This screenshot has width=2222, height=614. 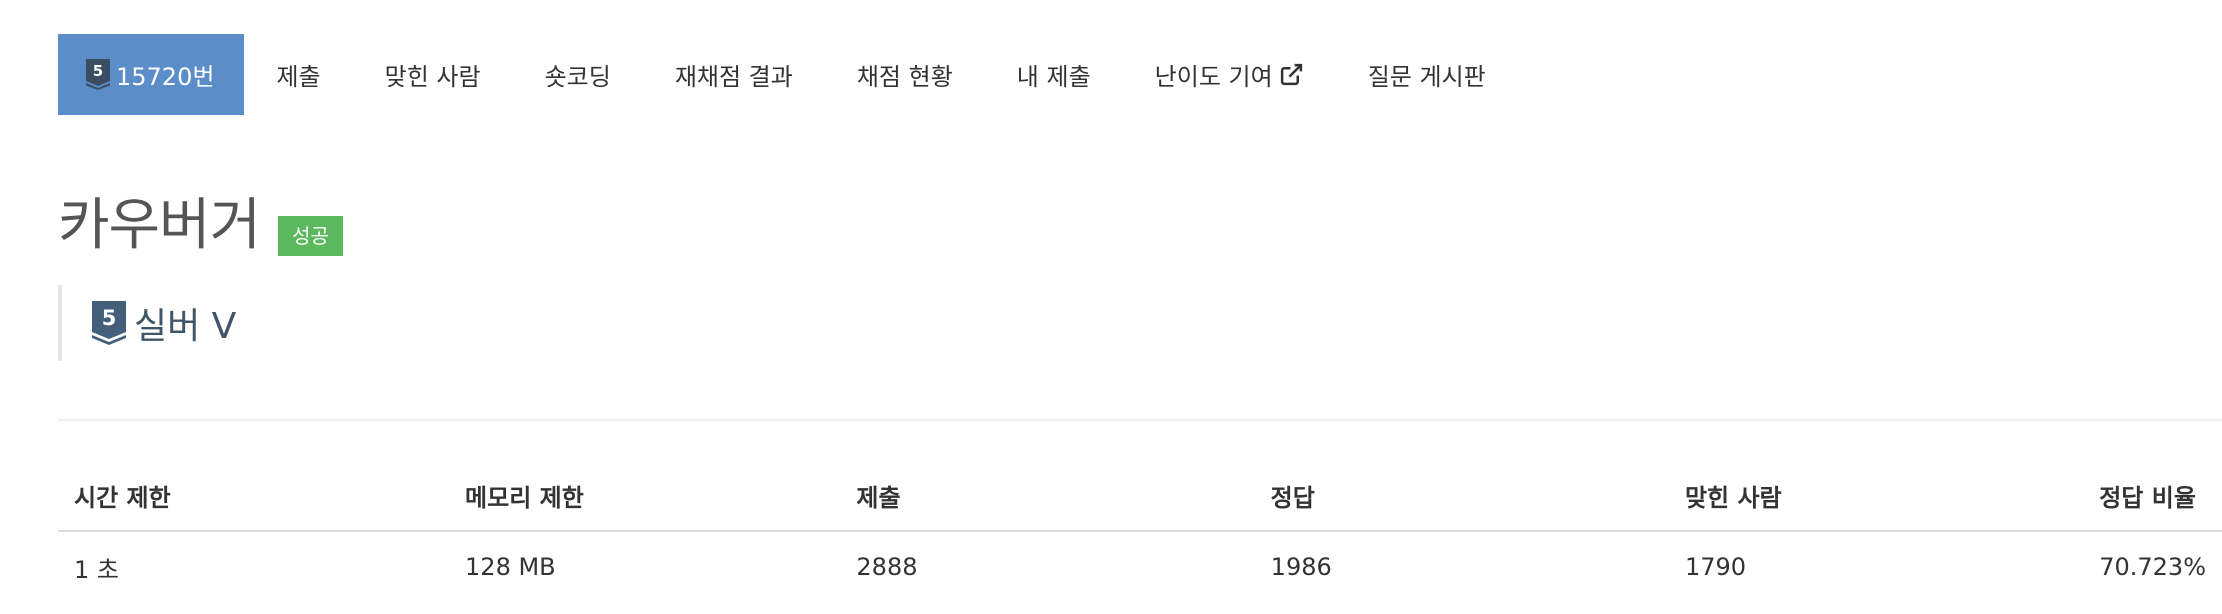 I want to click on divider, so click(x=1140, y=420).